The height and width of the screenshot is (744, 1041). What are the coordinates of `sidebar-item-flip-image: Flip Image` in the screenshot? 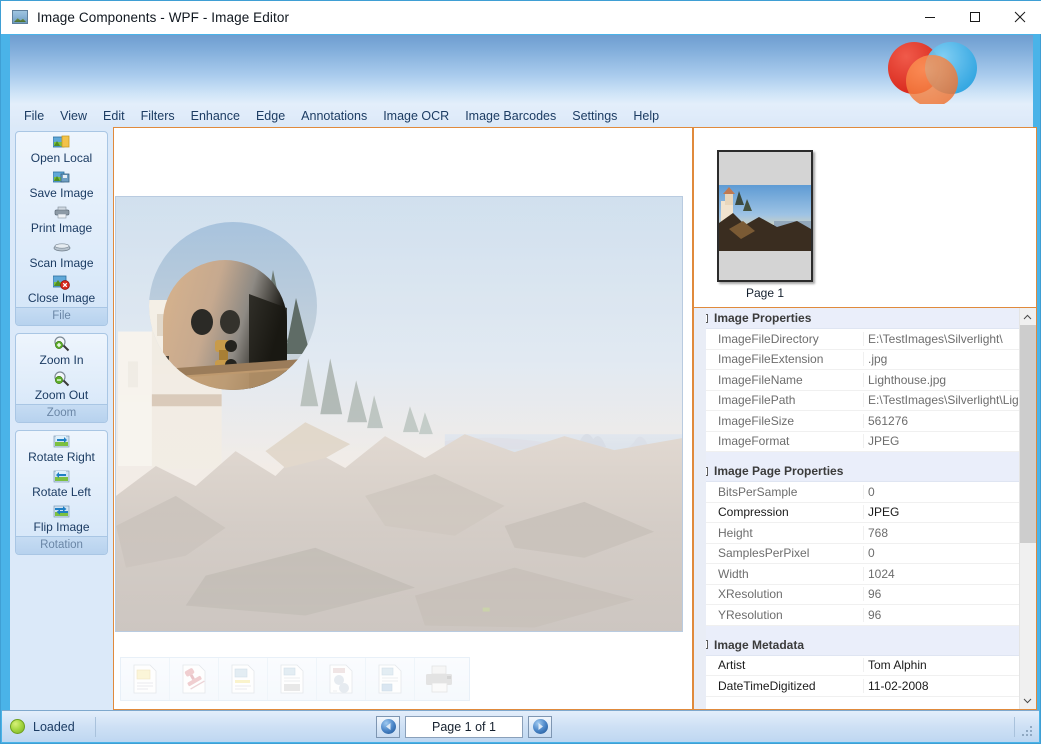 It's located at (61, 518).